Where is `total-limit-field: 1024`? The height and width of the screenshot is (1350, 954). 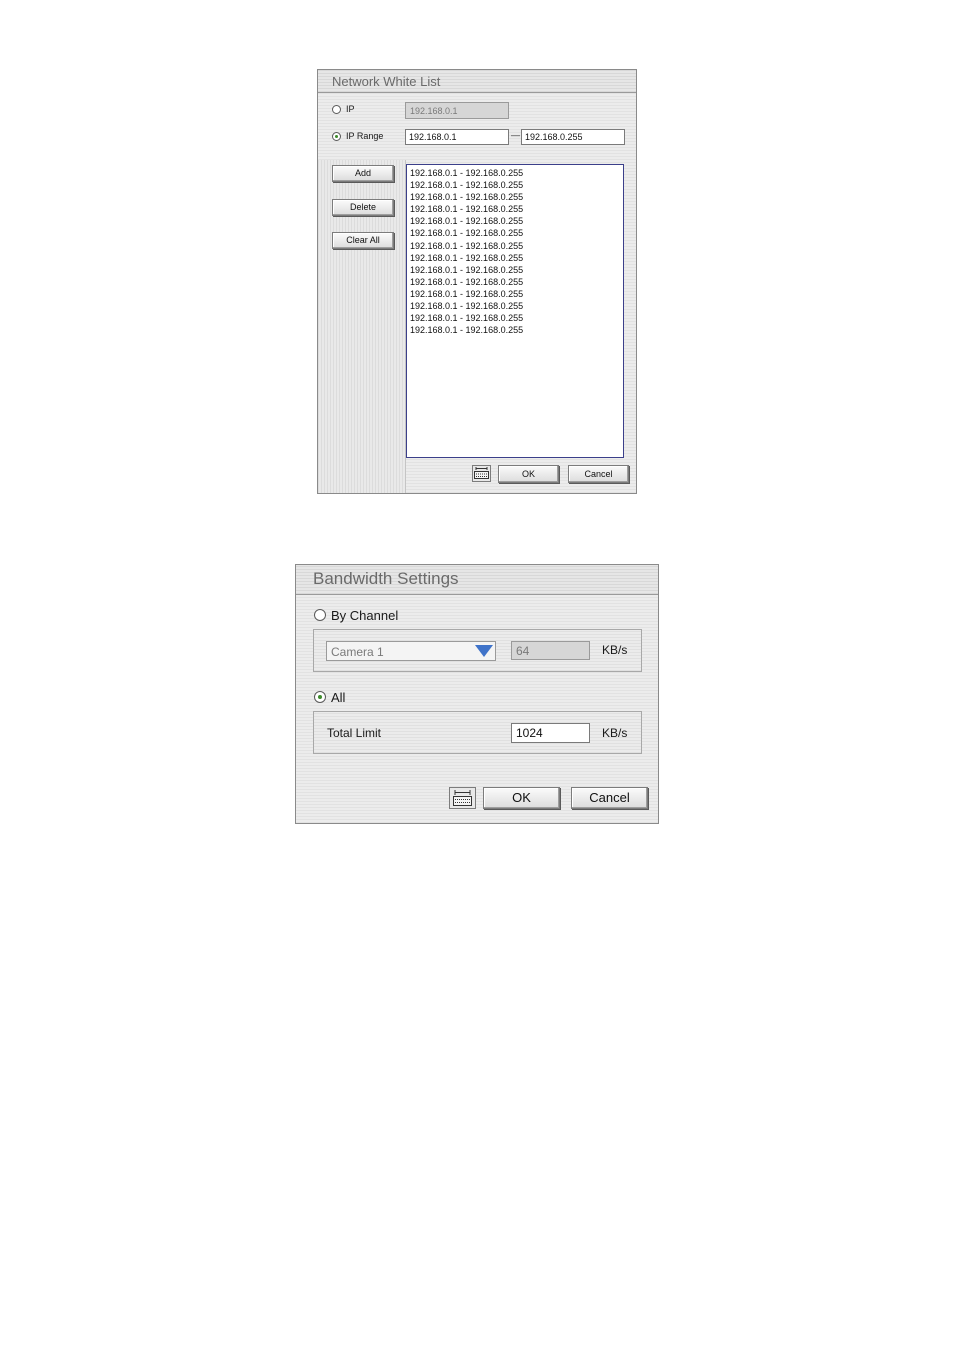 total-limit-field: 1024 is located at coordinates (550, 733).